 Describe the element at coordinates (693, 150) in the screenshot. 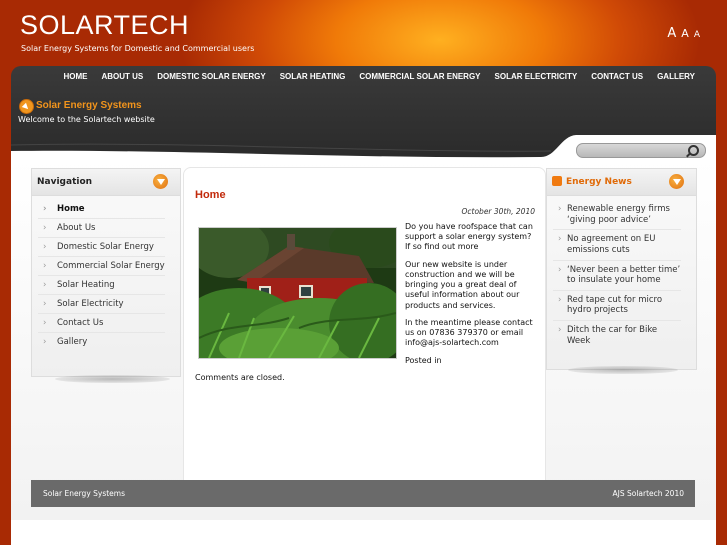

I see `search-icon` at that location.